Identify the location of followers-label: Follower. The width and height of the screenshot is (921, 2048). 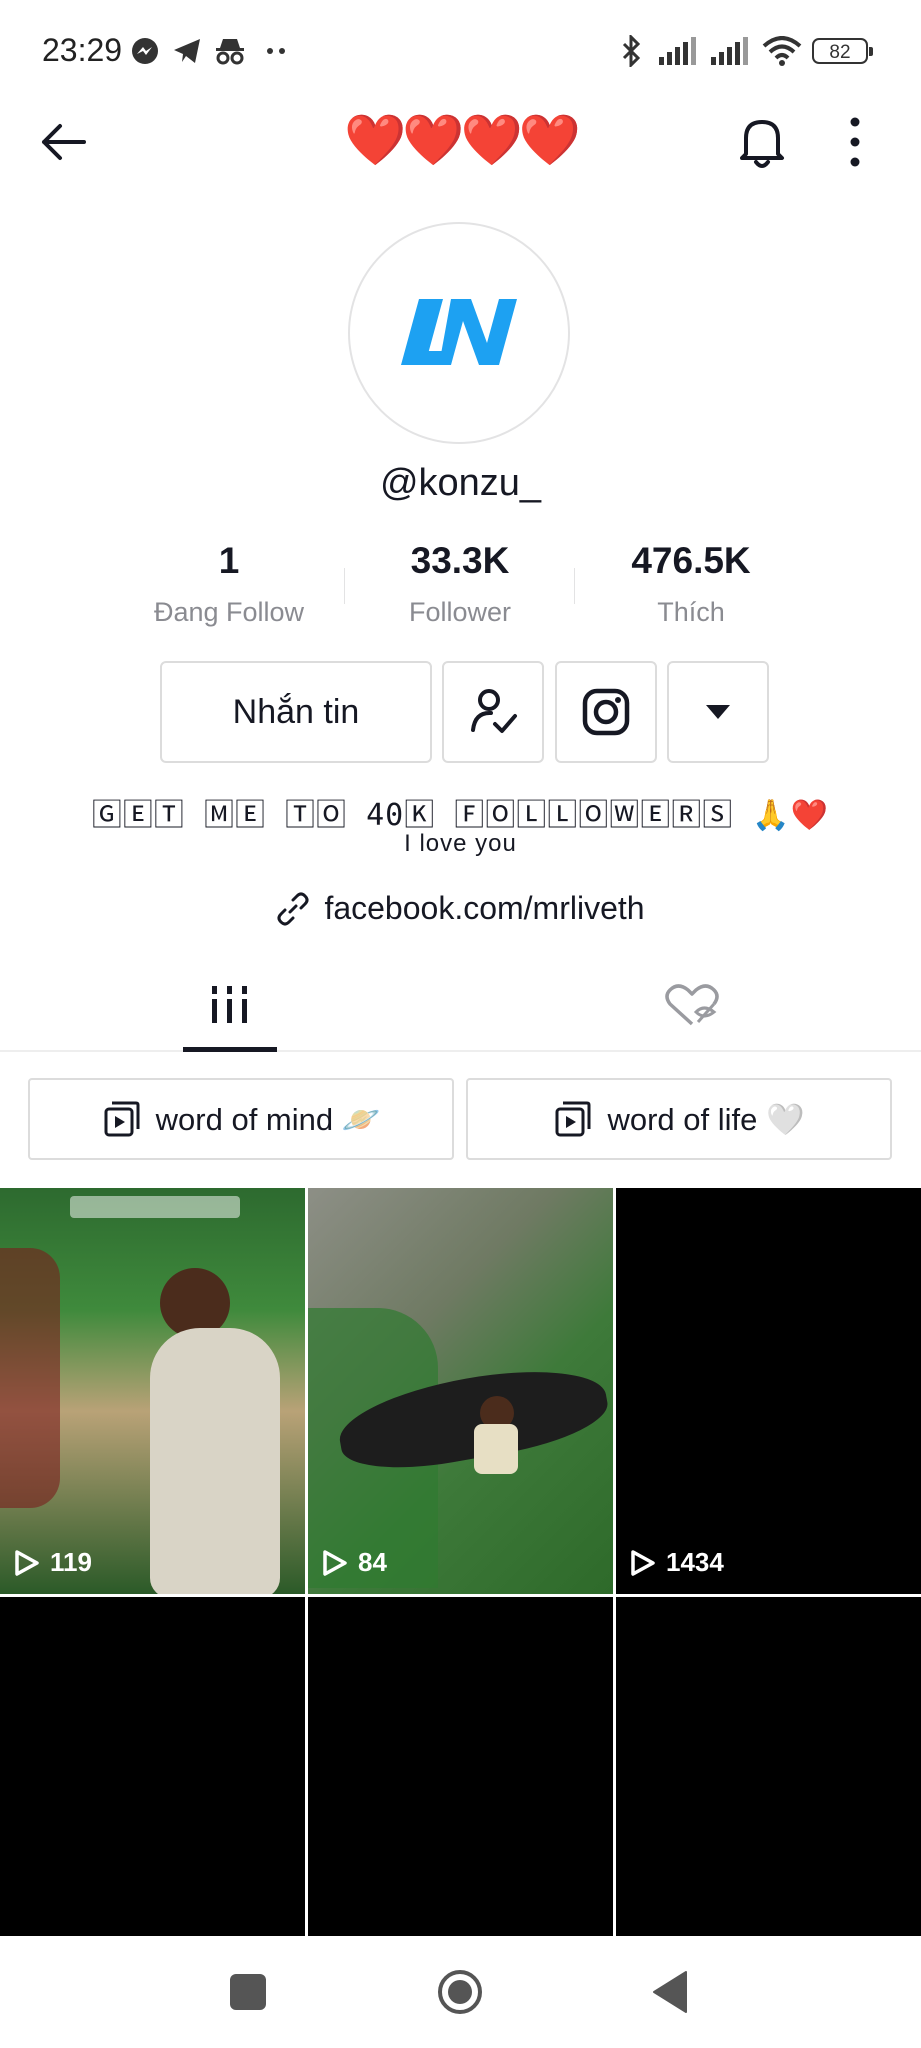
(460, 612).